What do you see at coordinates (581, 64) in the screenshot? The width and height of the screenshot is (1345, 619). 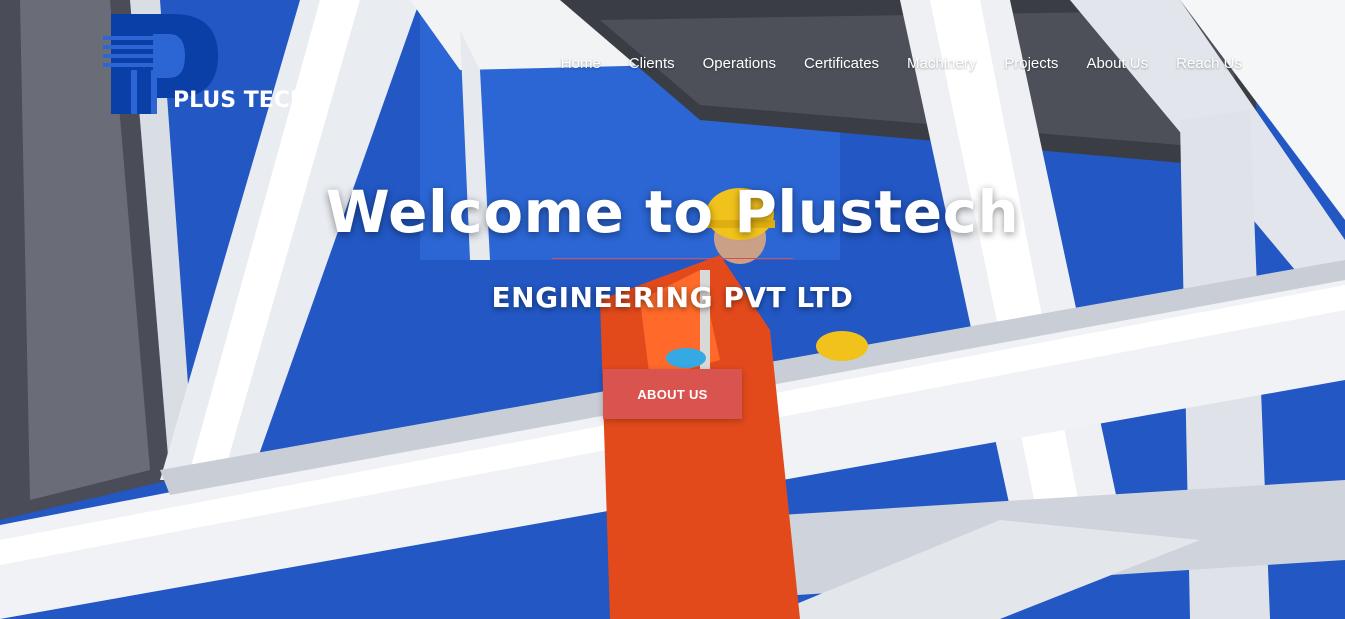 I see `nav-item-home: Home` at bounding box center [581, 64].